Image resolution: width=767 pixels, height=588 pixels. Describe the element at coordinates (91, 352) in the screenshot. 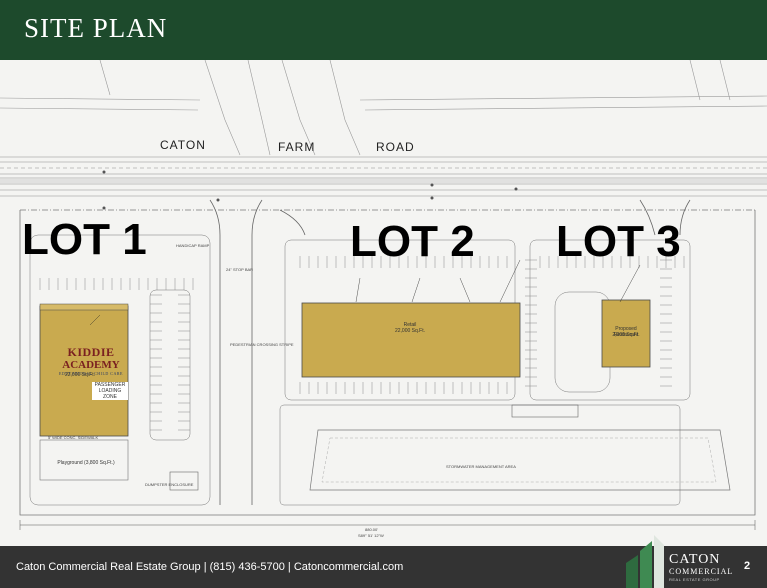

I see `kiddie-logo-line1: KIDDIE` at that location.